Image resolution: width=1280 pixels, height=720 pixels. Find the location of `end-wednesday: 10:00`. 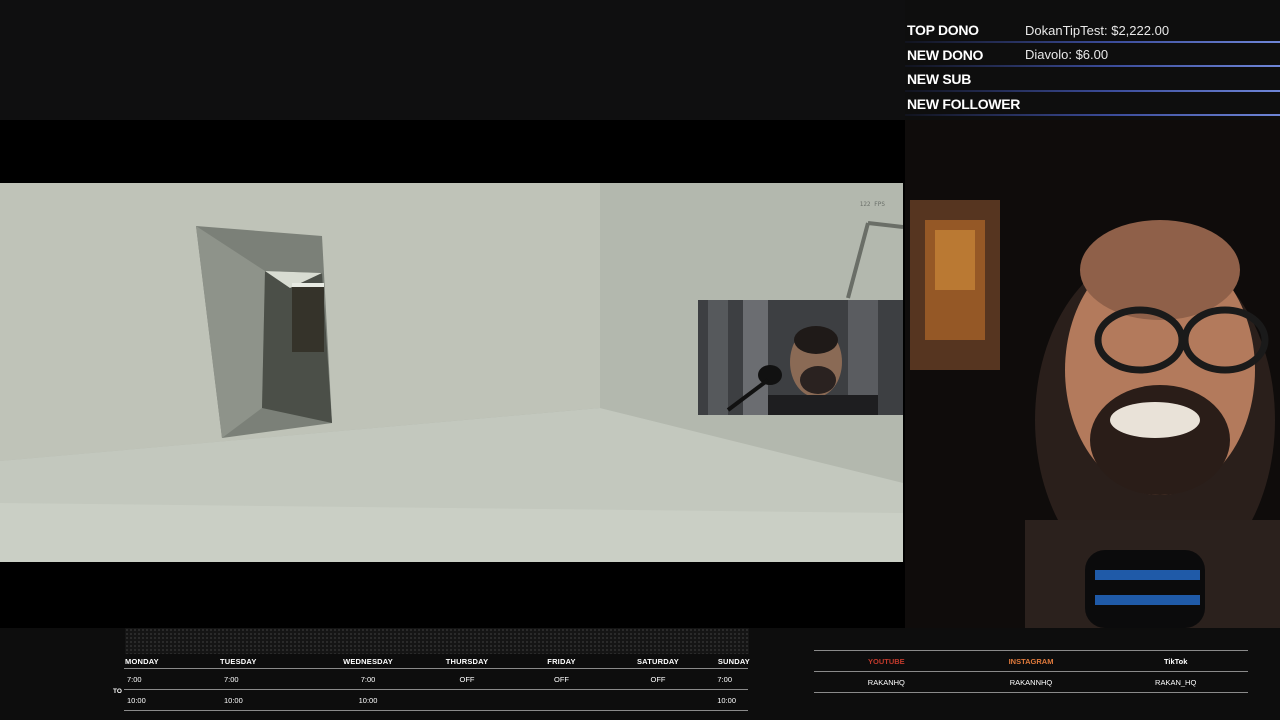

end-wednesday: 10:00 is located at coordinates (368, 700).